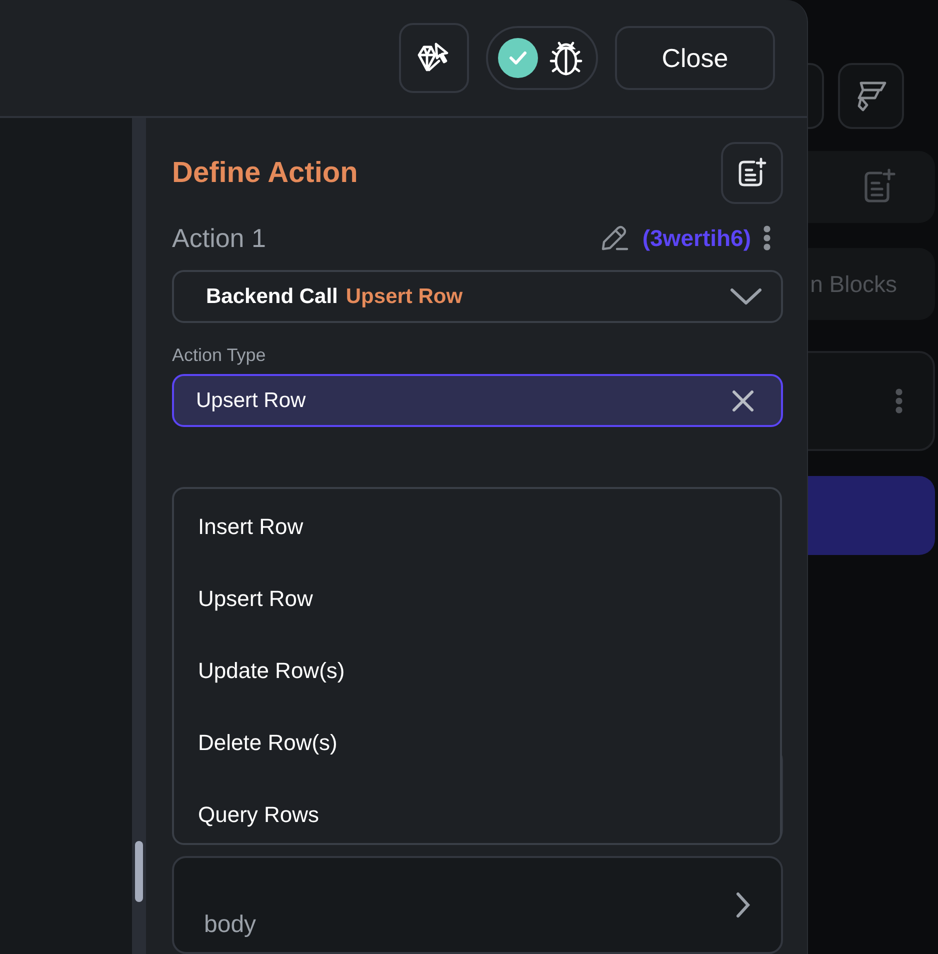 This screenshot has height=954, width=938. I want to click on dropdown-option: Update Row(s), so click(477, 671).